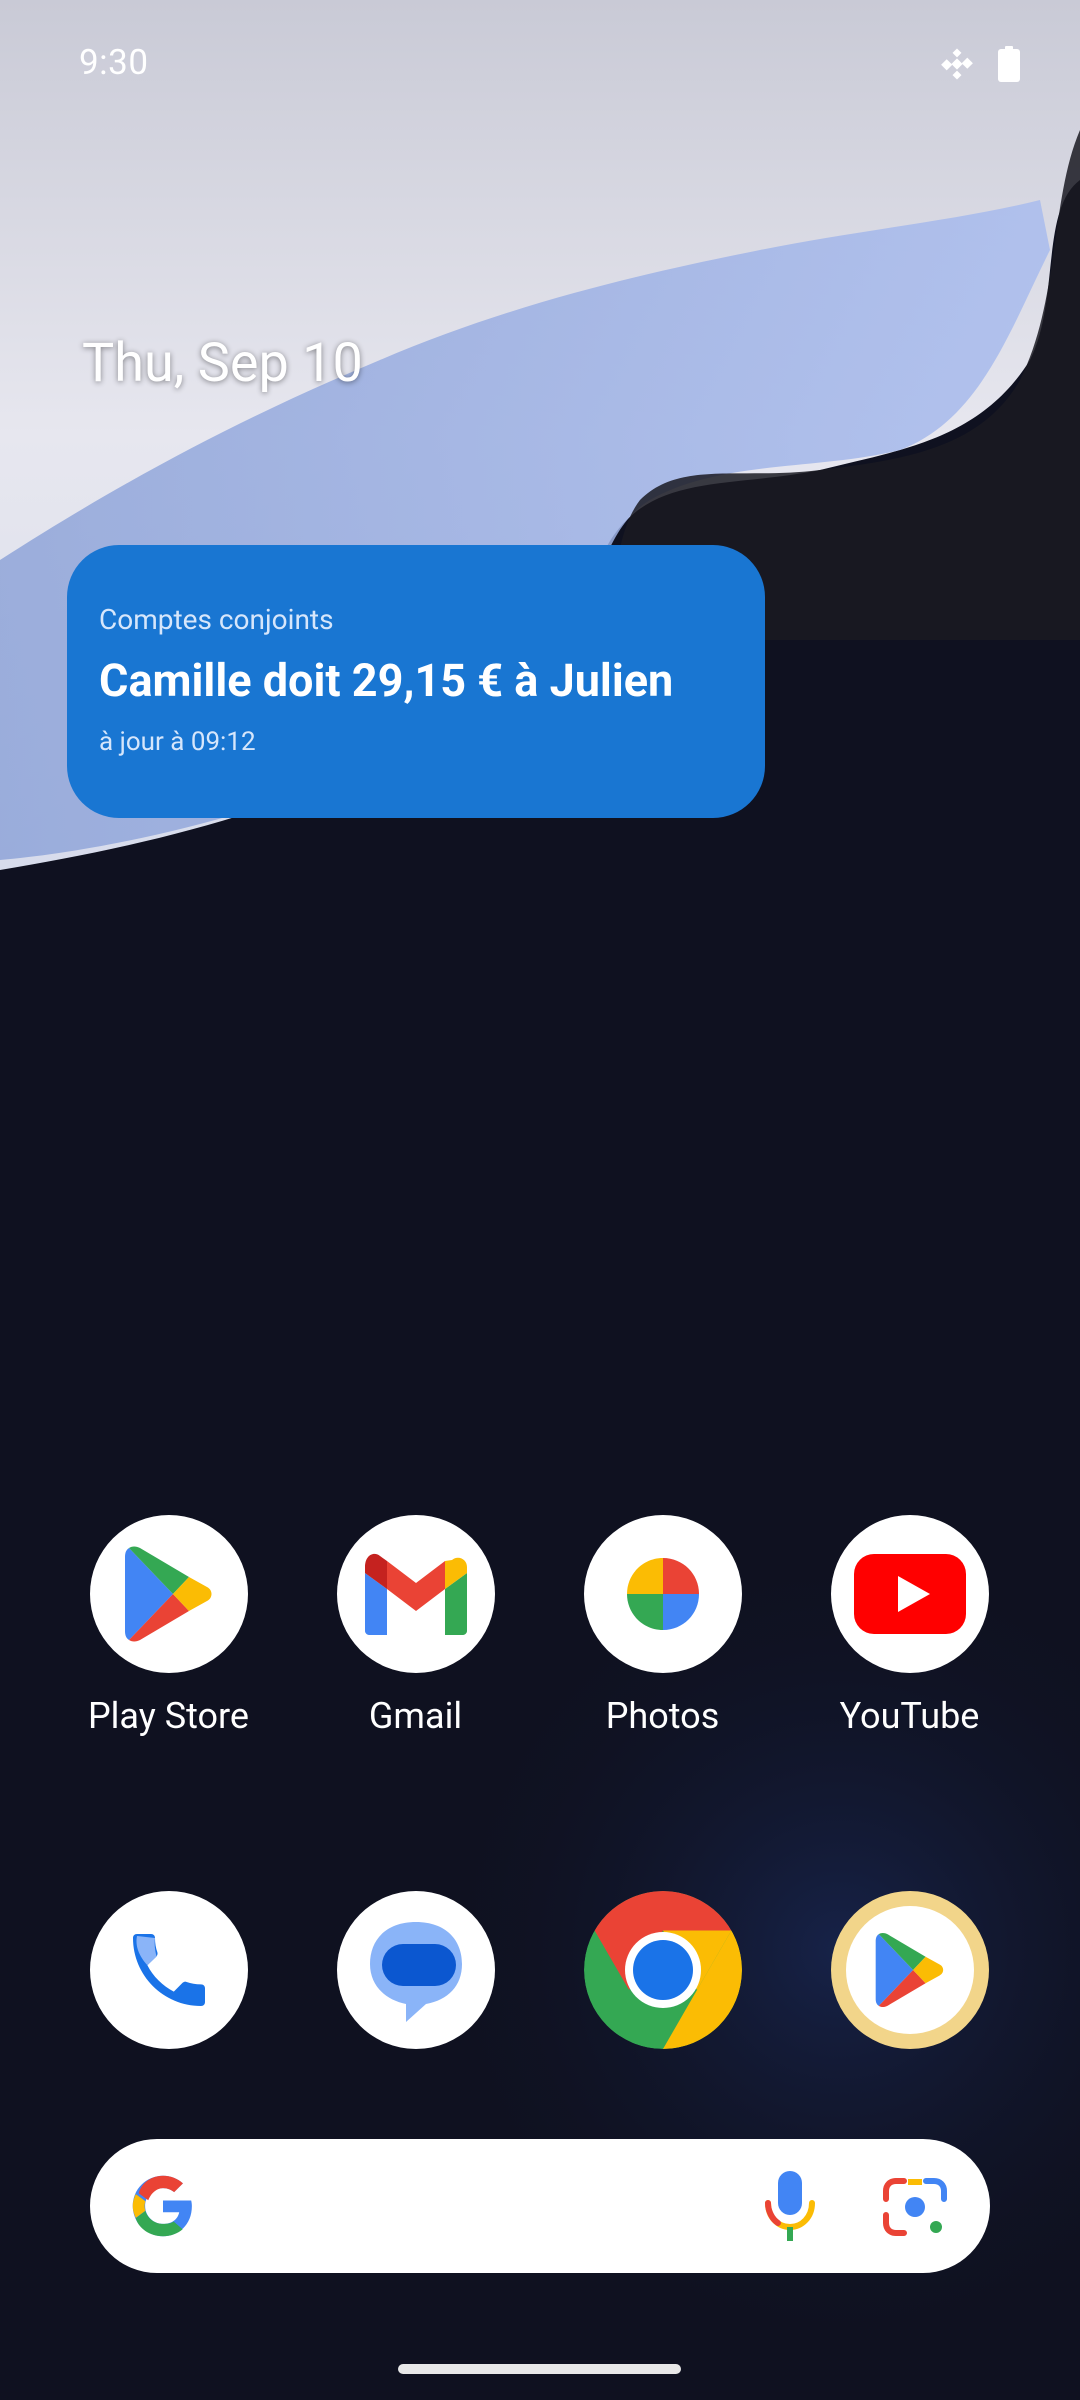 Image resolution: width=1080 pixels, height=2400 pixels. What do you see at coordinates (177, 742) in the screenshot?
I see `widget-updated: à jour à 09:12` at bounding box center [177, 742].